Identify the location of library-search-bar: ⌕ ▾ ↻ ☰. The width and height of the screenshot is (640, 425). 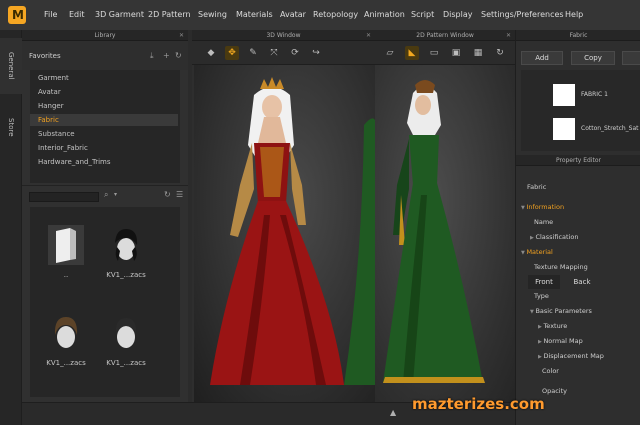
(105, 196).